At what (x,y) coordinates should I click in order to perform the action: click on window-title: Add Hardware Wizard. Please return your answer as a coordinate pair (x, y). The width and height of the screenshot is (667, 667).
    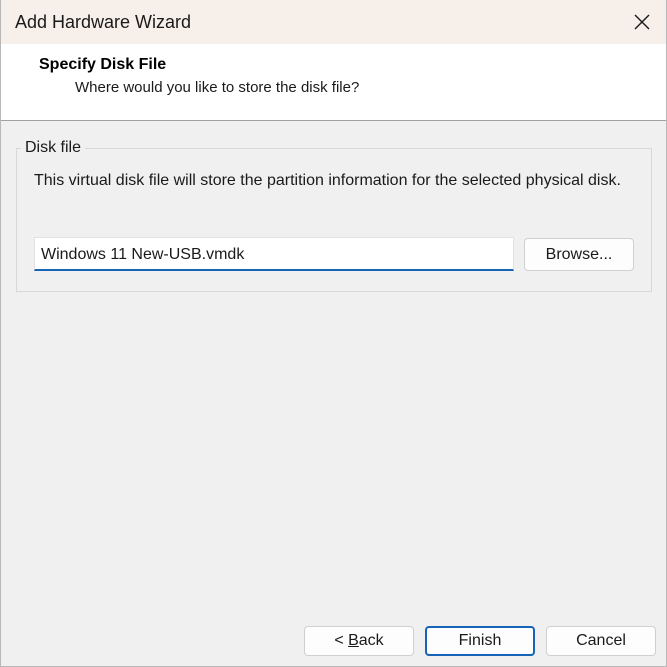
    Looking at the image, I should click on (103, 22).